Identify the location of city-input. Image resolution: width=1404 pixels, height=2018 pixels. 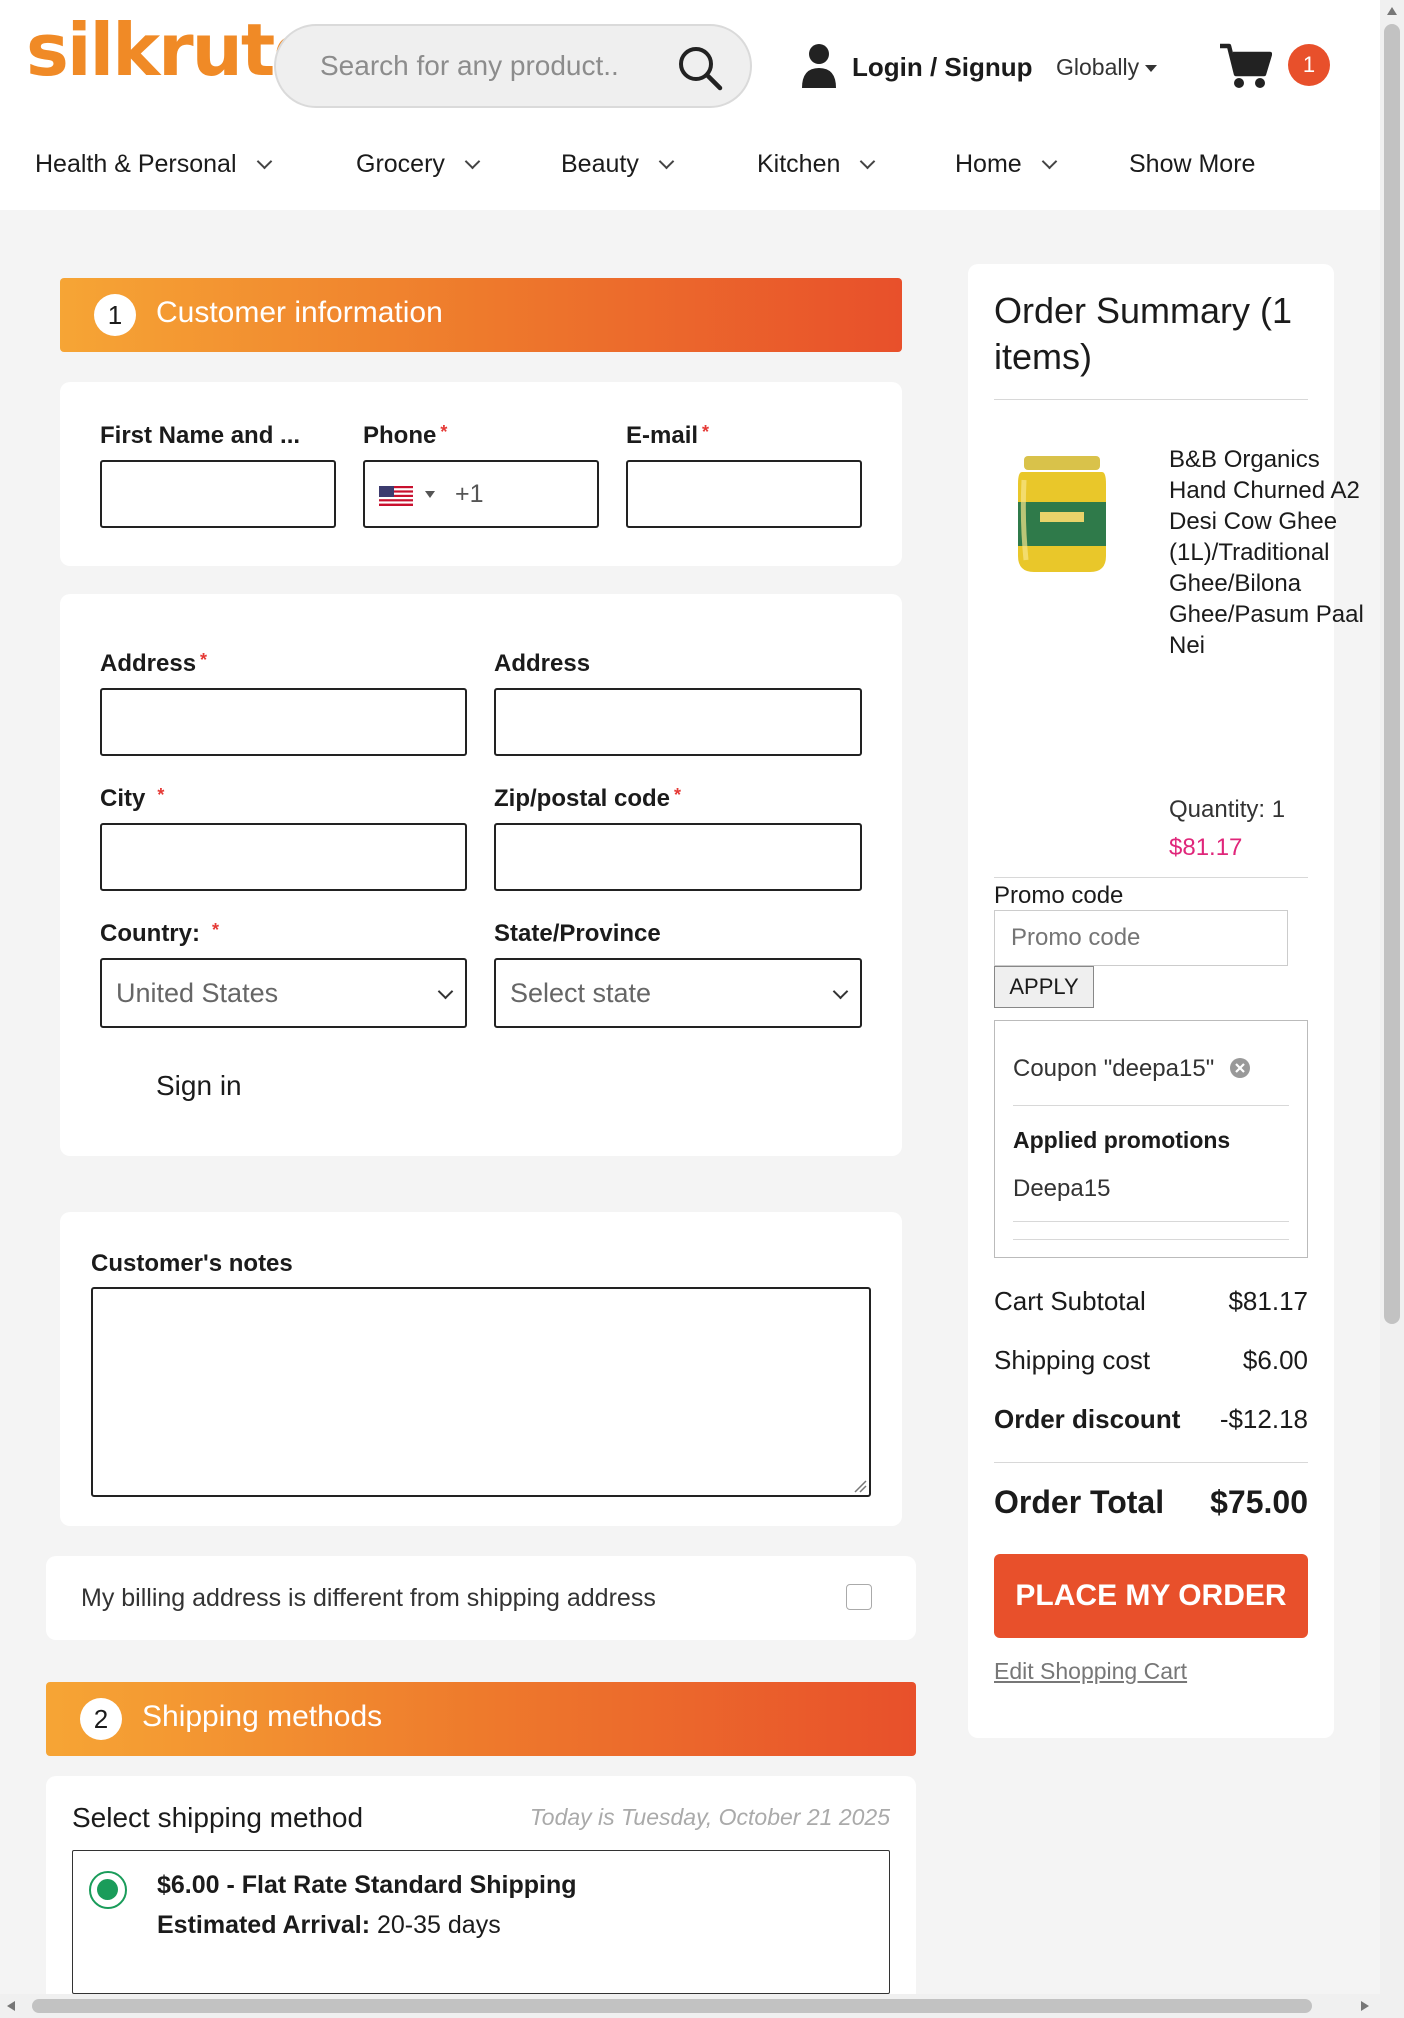
(283, 857).